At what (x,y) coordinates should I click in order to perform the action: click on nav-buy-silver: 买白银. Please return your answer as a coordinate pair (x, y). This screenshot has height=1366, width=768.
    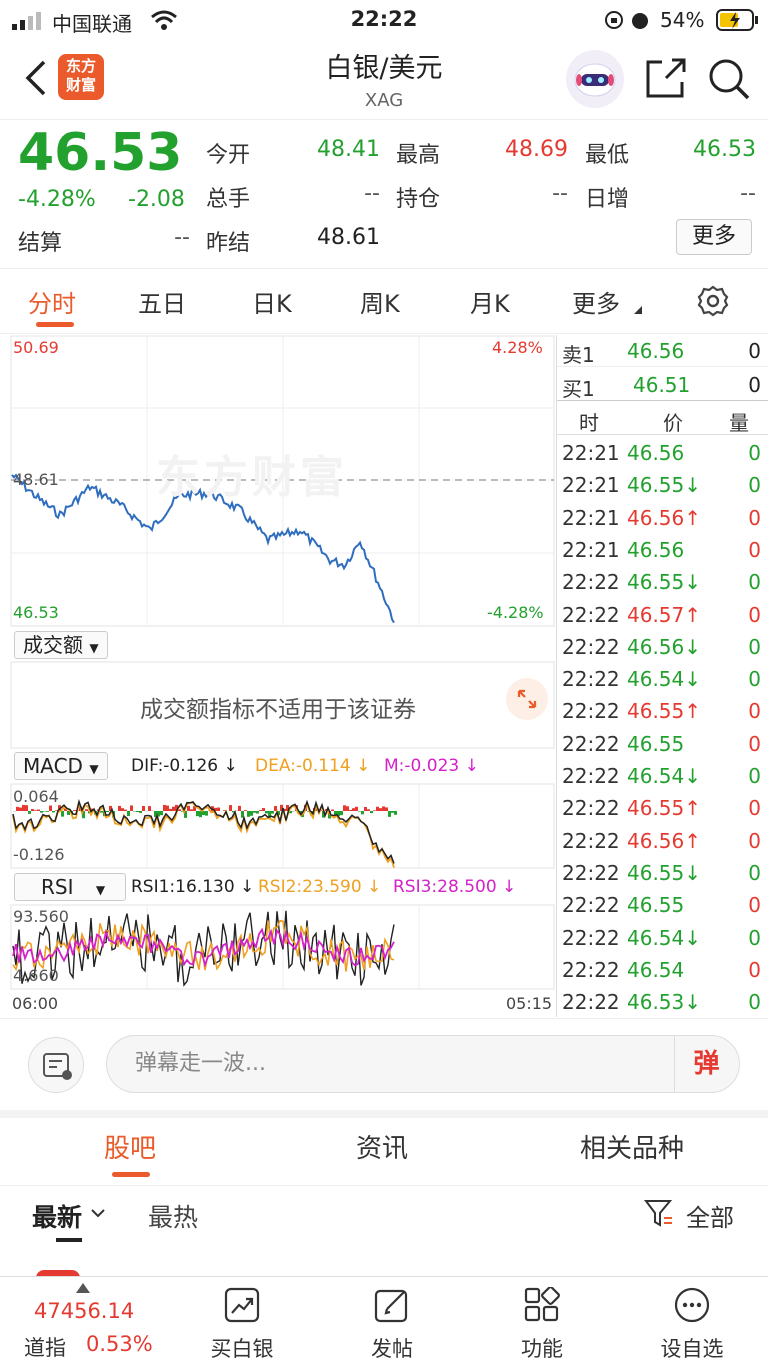
    Looking at the image, I should click on (242, 1321).